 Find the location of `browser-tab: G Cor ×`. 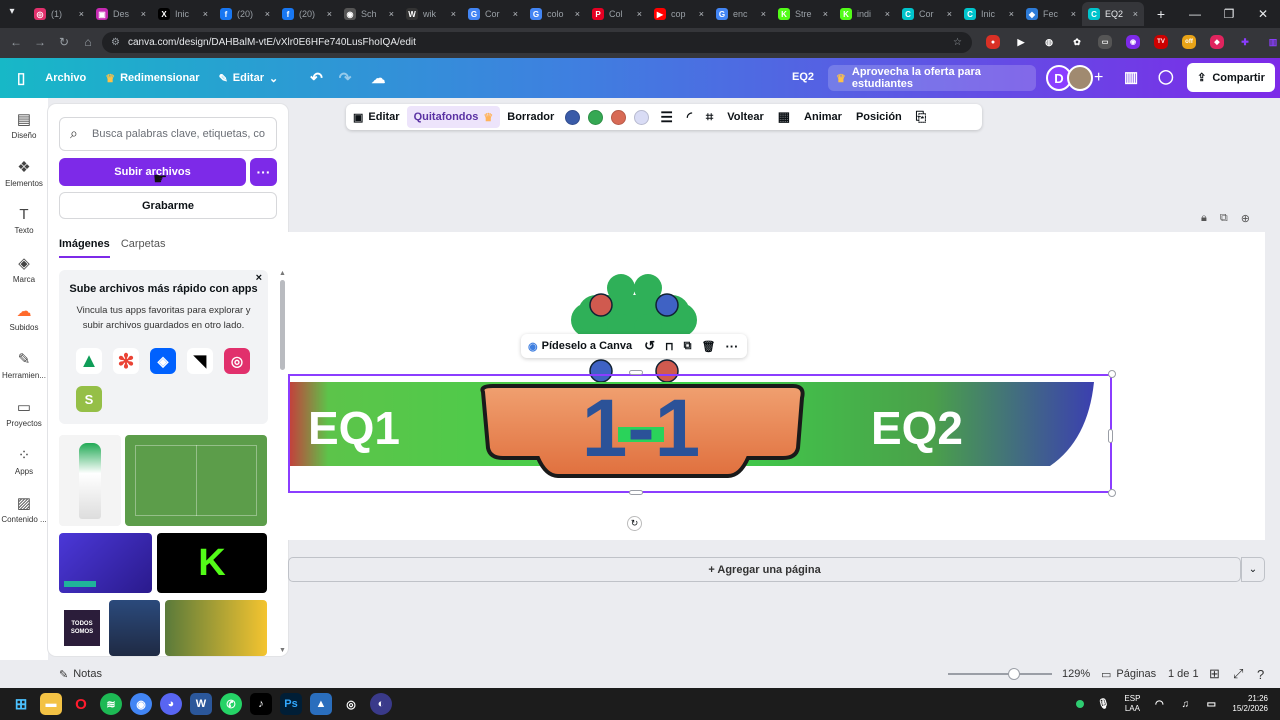

browser-tab: G Cor × is located at coordinates (493, 14).